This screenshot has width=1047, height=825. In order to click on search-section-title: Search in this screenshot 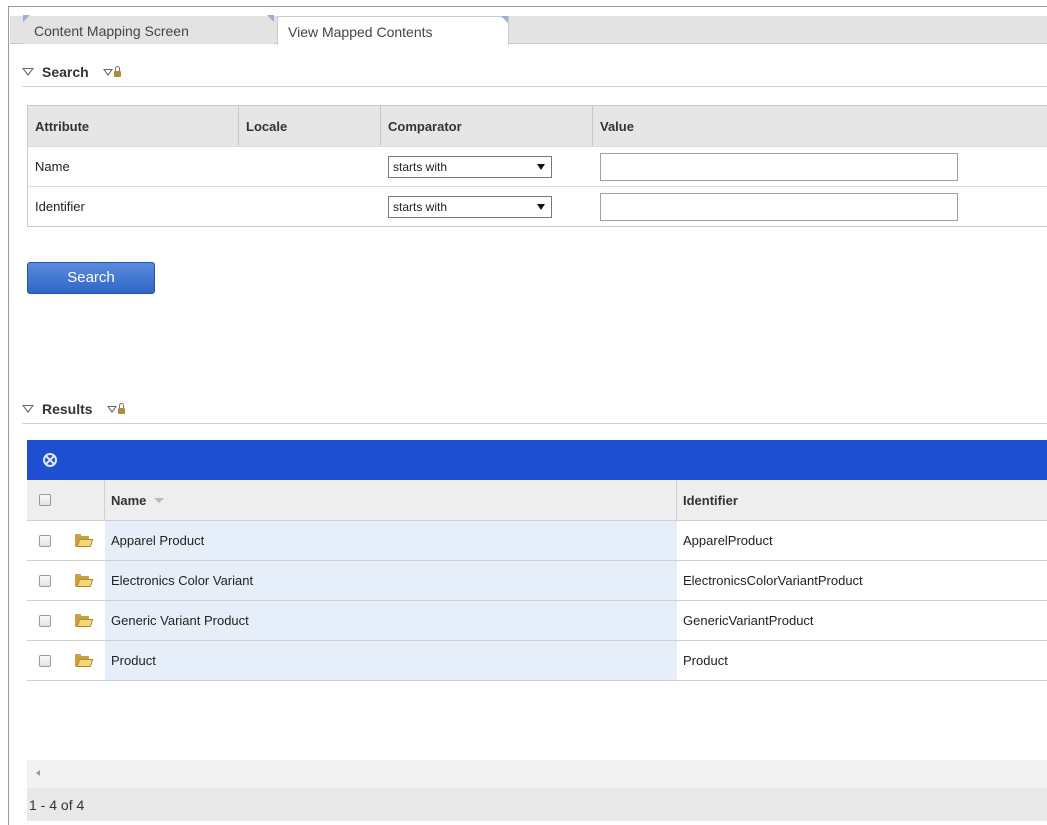, I will do `click(65, 72)`.